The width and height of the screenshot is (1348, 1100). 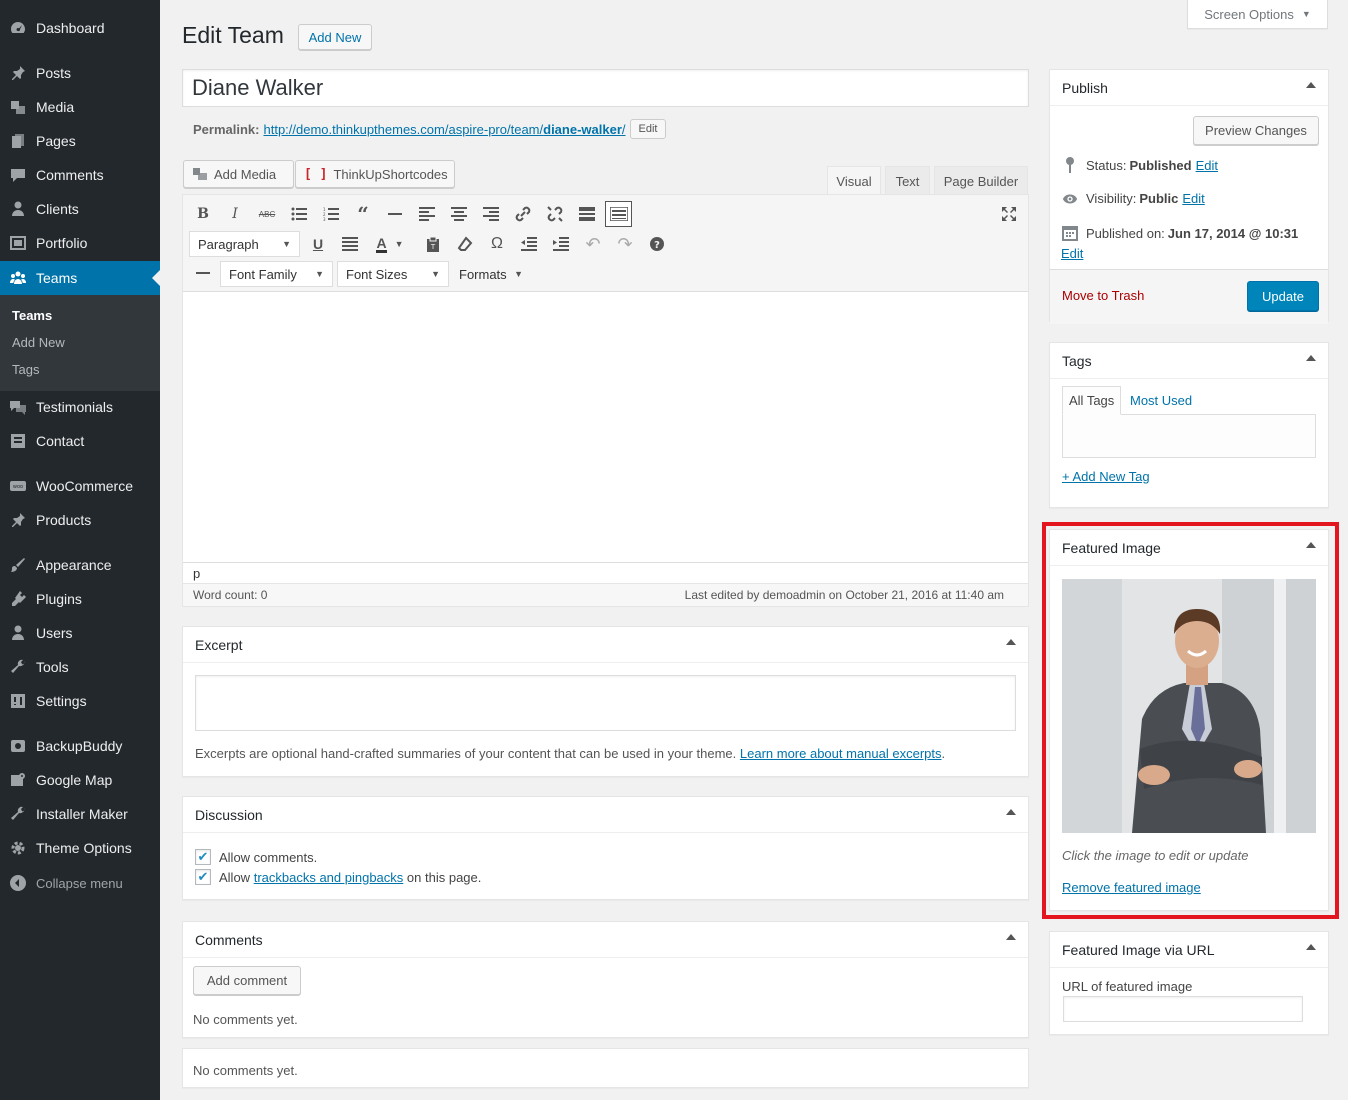 What do you see at coordinates (1072, 253) in the screenshot?
I see `published-edit-link: Edit` at bounding box center [1072, 253].